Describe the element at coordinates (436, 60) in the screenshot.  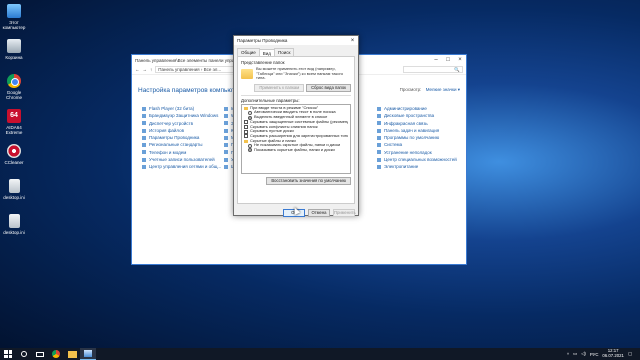
I see `minimize-button: –` at that location.